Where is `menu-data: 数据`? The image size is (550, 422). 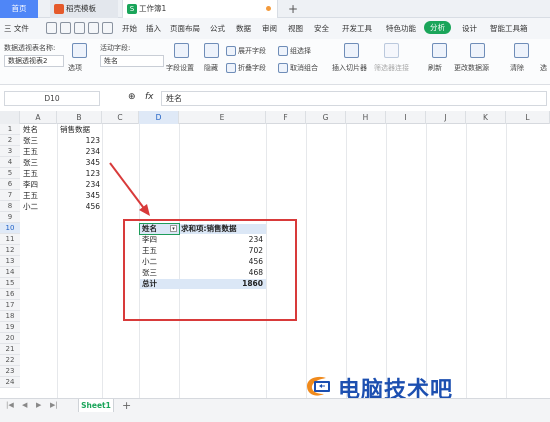 menu-data: 数据 is located at coordinates (243, 28).